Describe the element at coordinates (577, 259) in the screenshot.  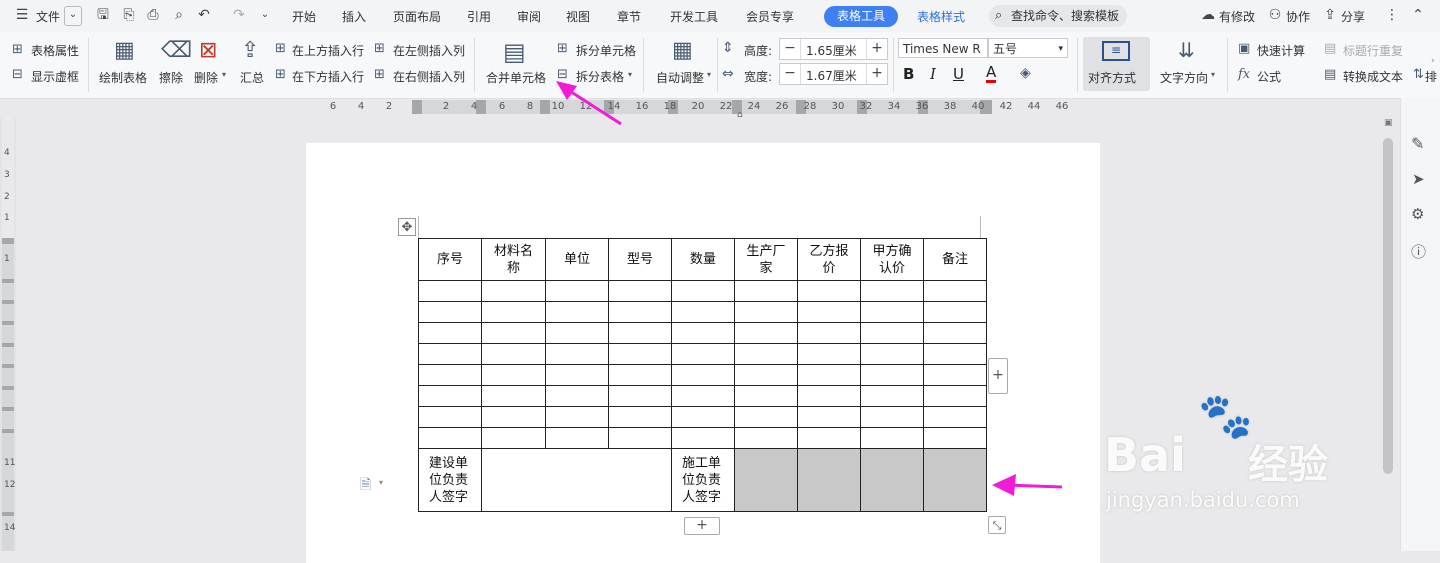
I see `header-cell: 单位` at that location.